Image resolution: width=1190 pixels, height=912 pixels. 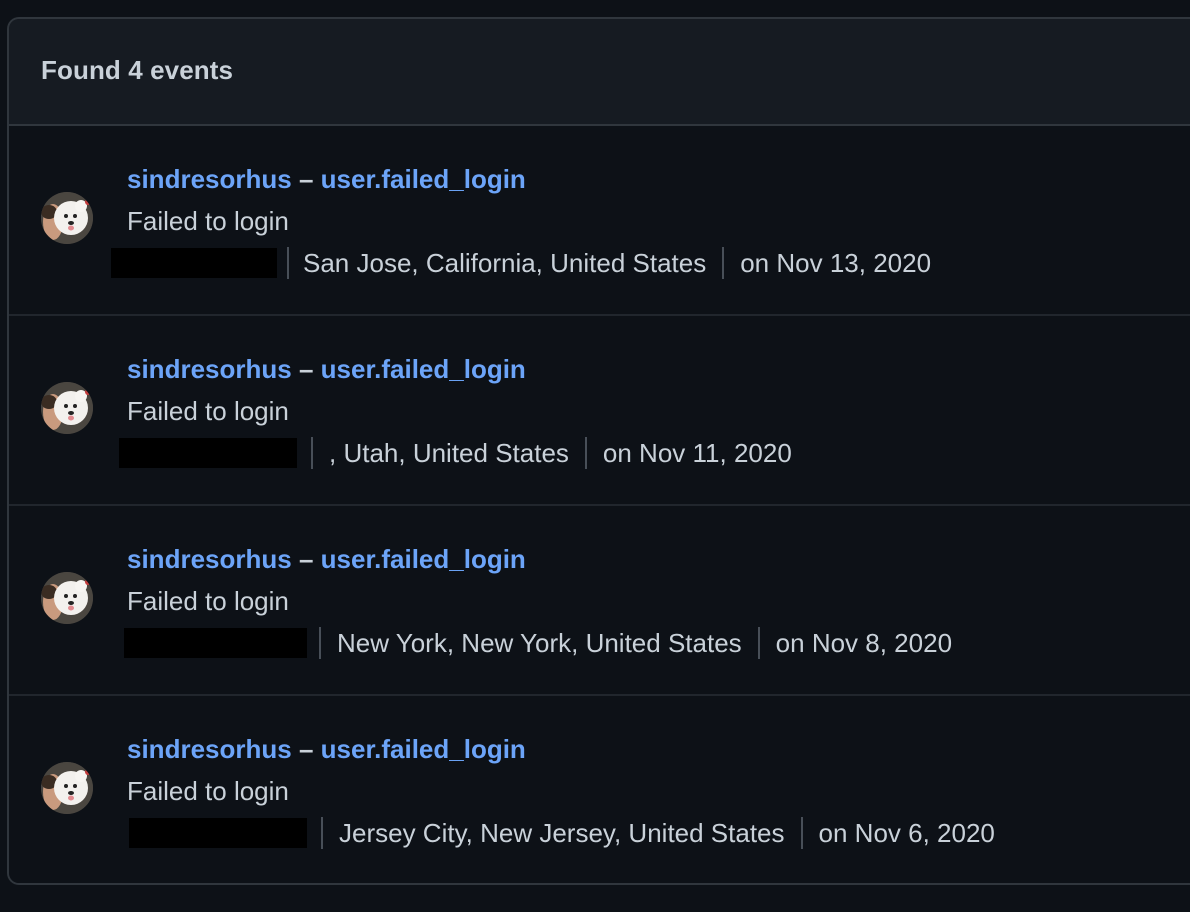 I want to click on event-date: on Nov 6, 2020, so click(x=907, y=833).